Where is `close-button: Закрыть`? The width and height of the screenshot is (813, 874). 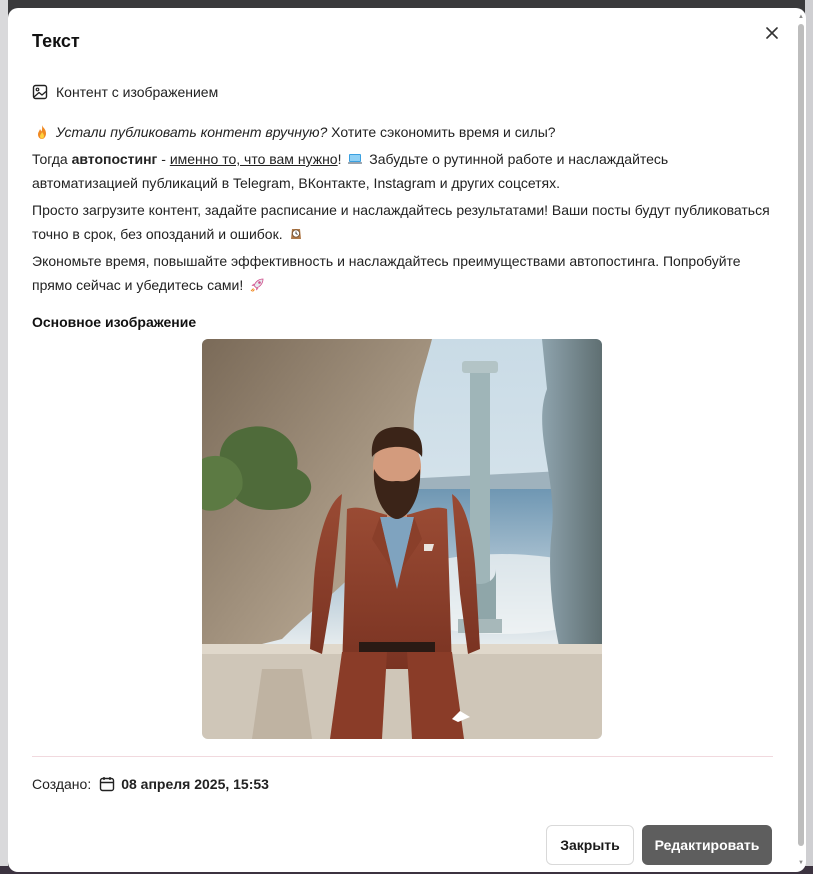
close-button: Закрыть is located at coordinates (590, 845).